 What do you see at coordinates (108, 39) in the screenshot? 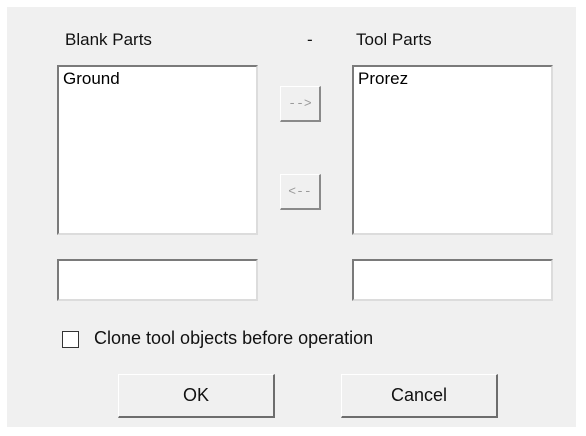
I see `blank-parts-label: Blank Parts` at bounding box center [108, 39].